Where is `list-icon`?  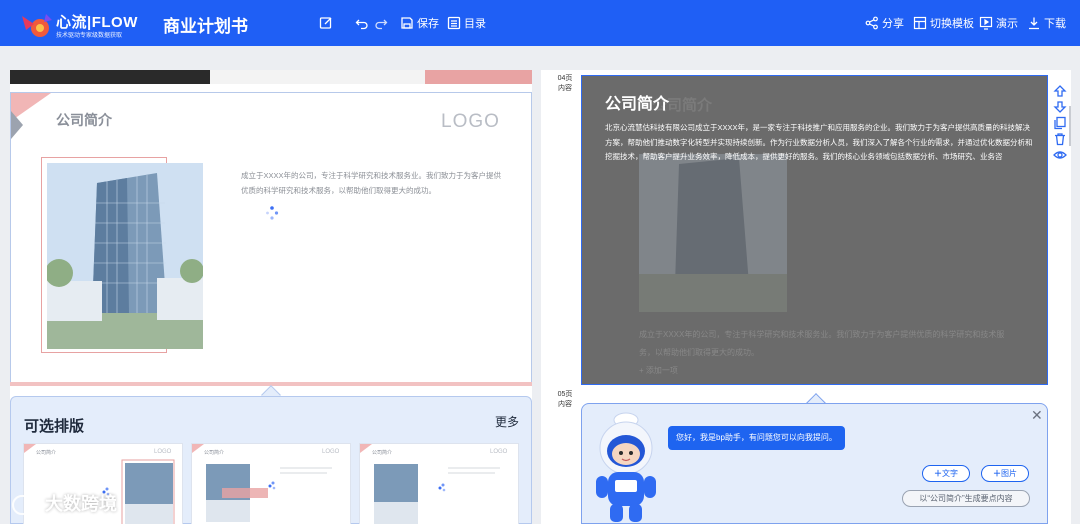 list-icon is located at coordinates (454, 23).